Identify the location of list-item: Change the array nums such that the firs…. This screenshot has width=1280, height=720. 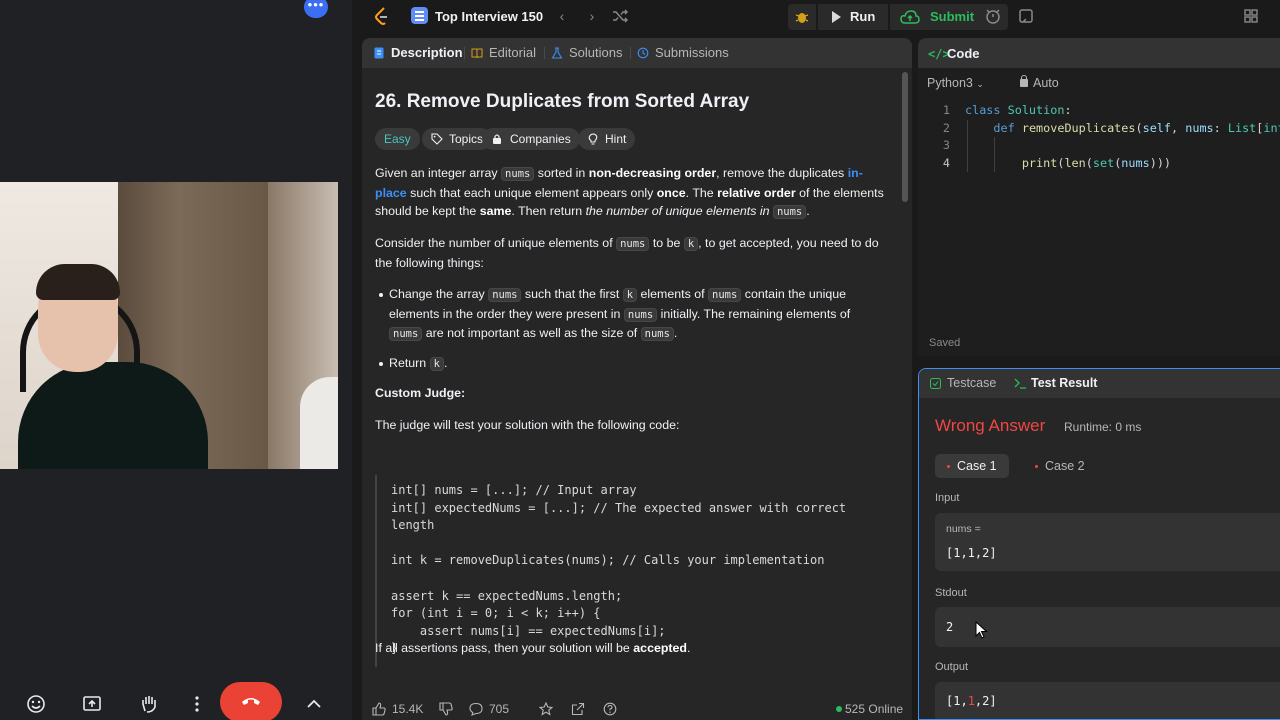
(632, 314).